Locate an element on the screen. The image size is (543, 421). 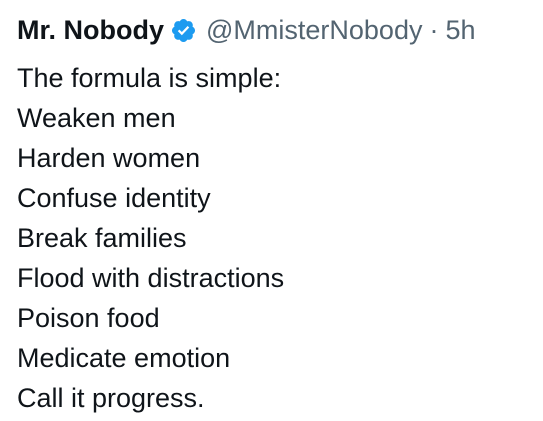
author-handle: @MmisterNobody is located at coordinates (314, 30).